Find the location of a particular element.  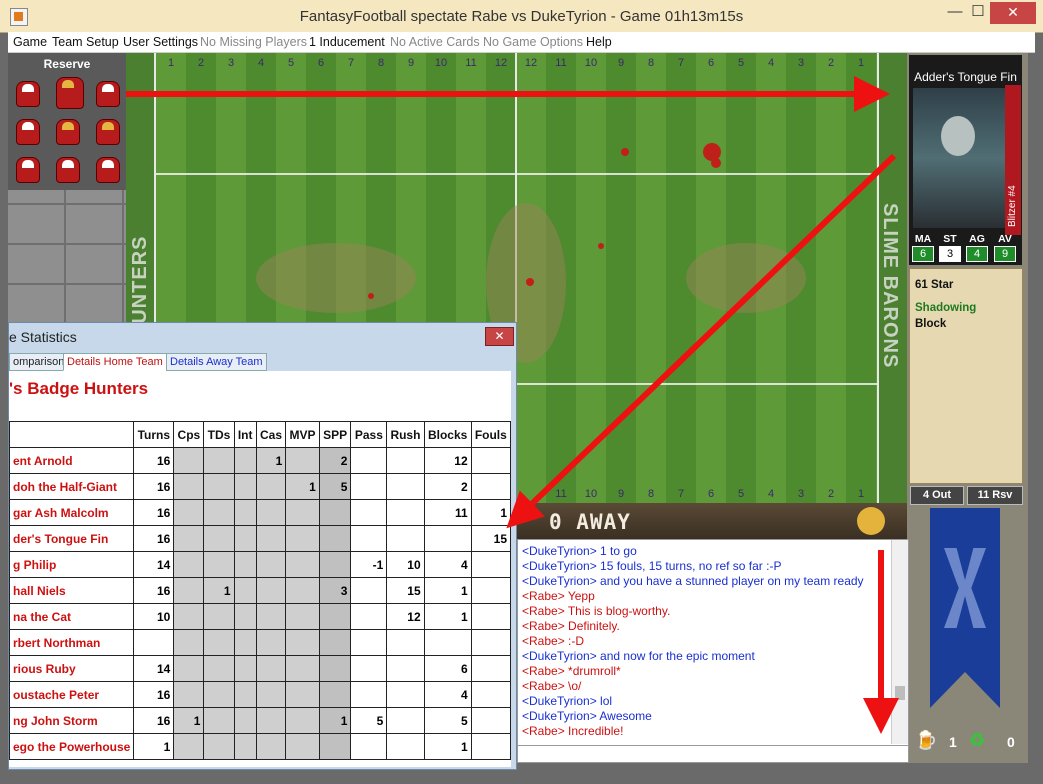

menu-game-options: No Game Options is located at coordinates (533, 42).